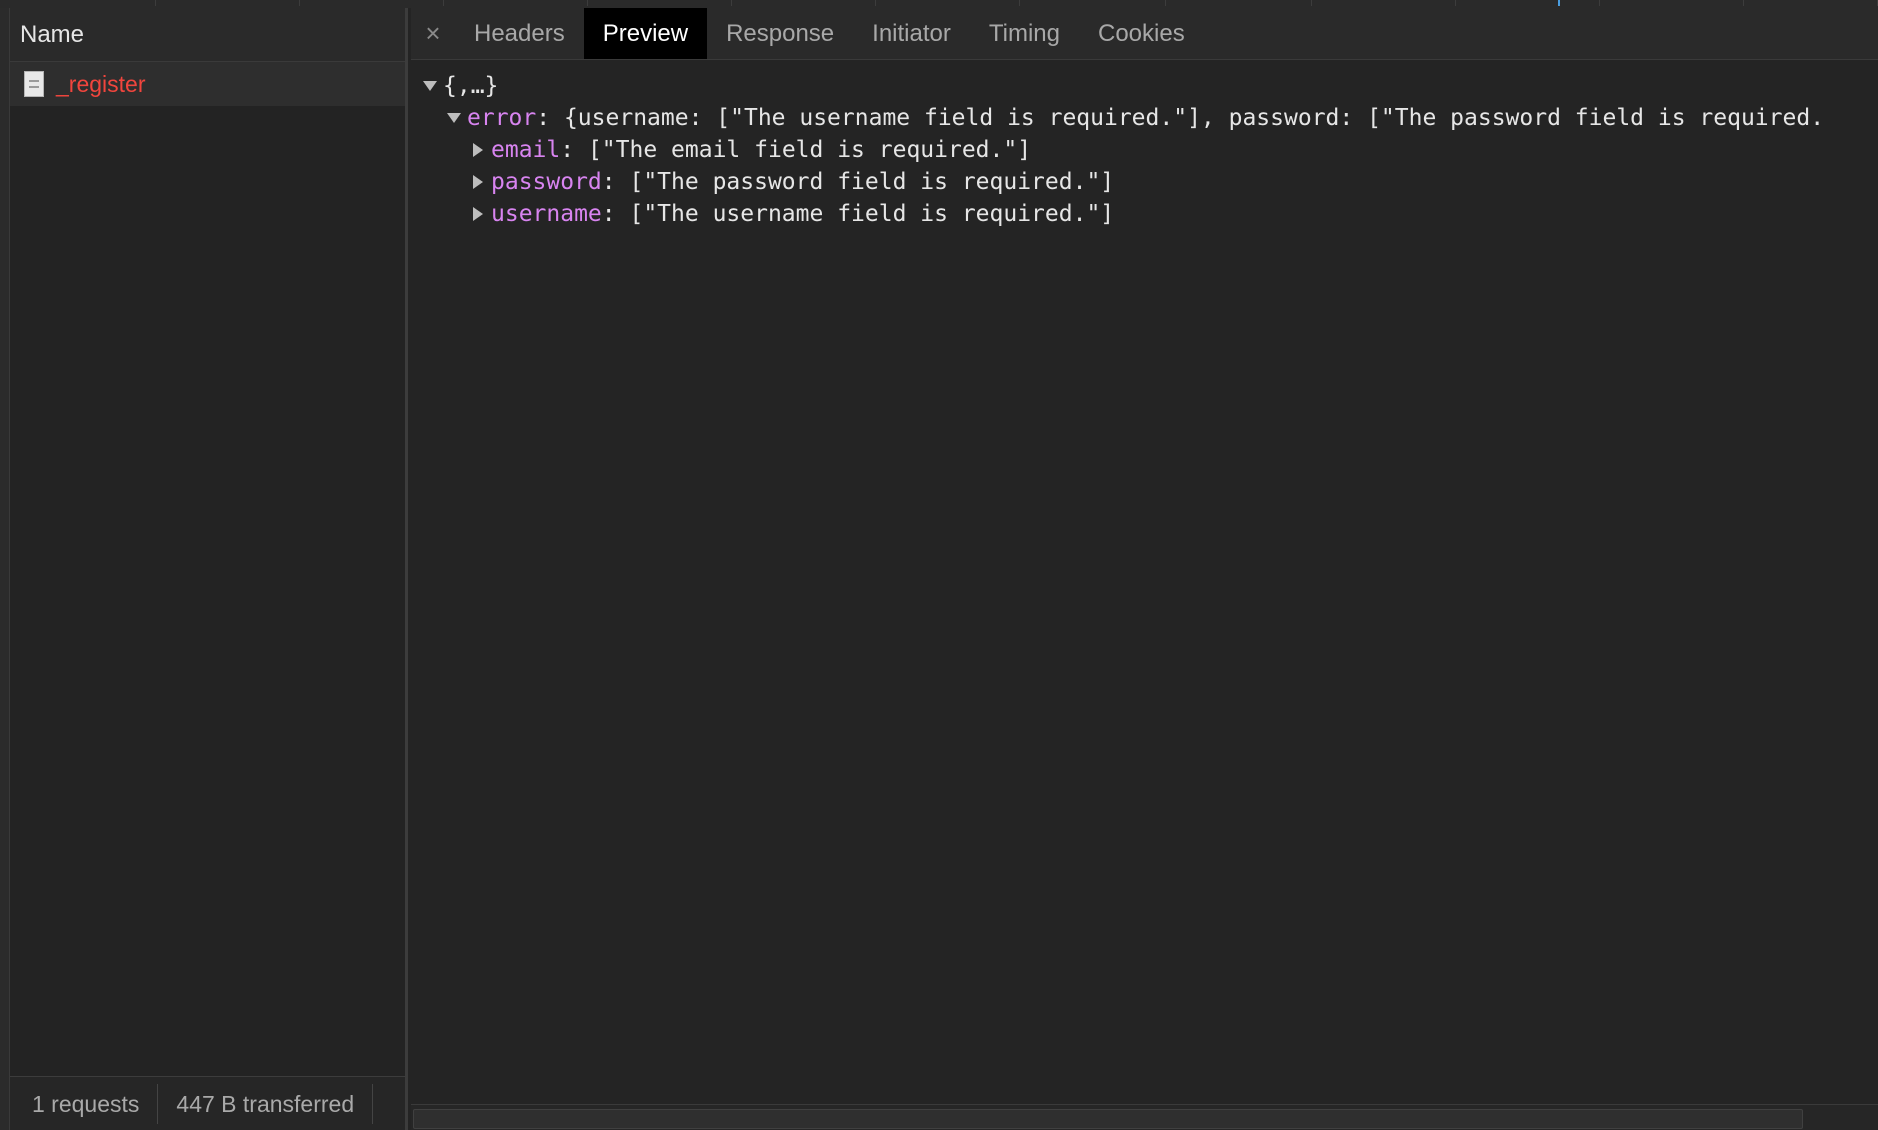  What do you see at coordinates (207, 84) in the screenshot?
I see `request-row: _register` at bounding box center [207, 84].